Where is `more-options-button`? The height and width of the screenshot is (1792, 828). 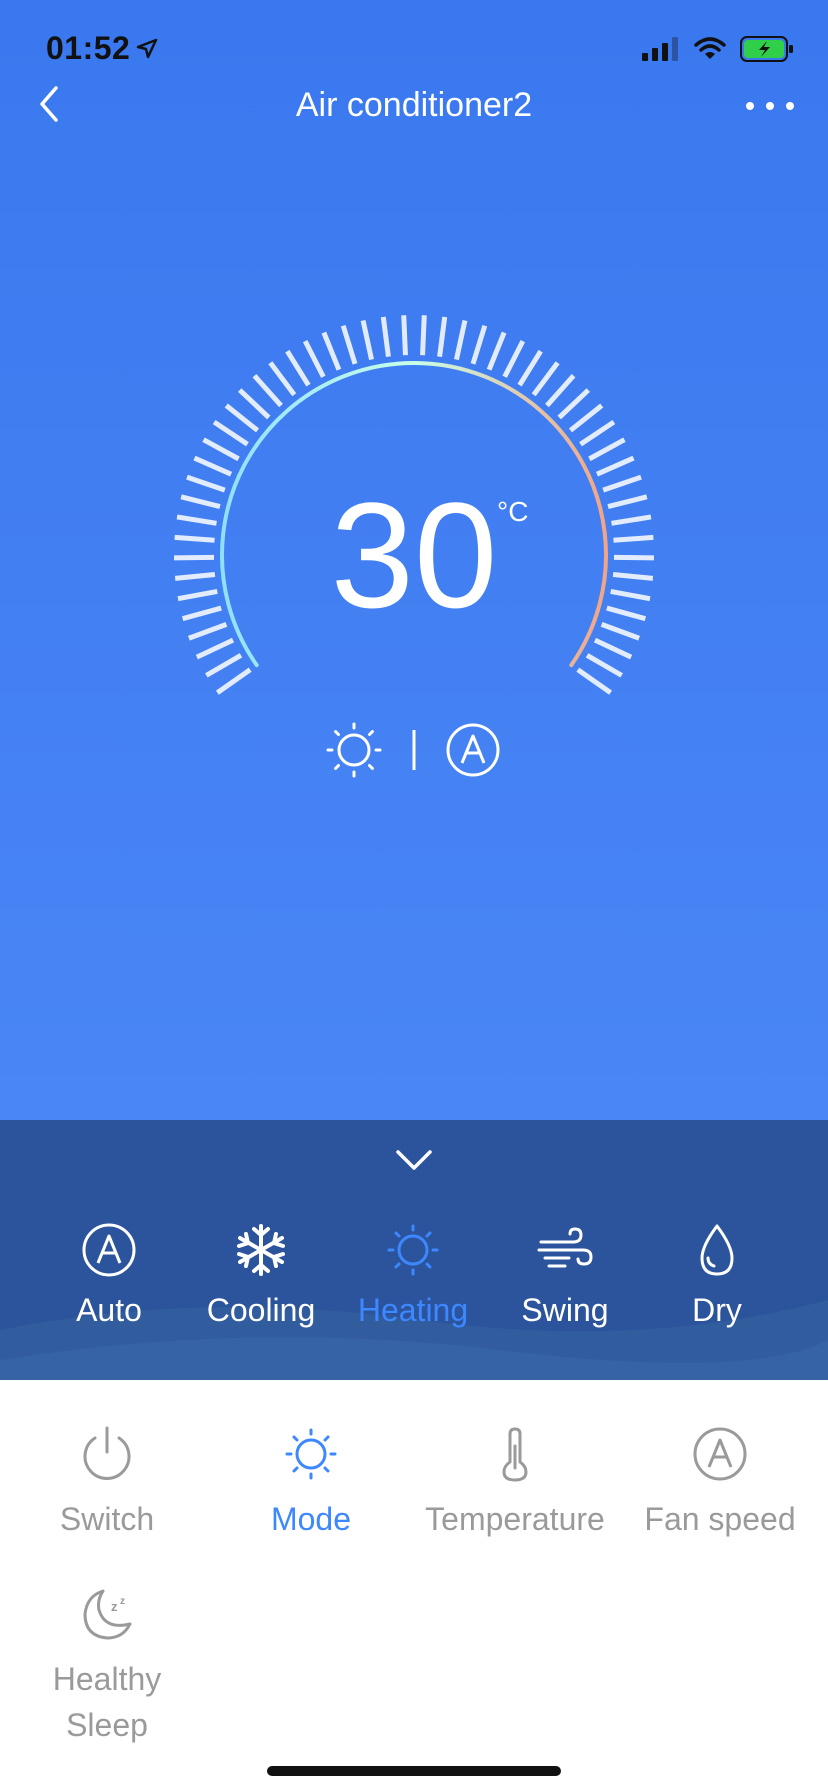 more-options-button is located at coordinates (770, 106).